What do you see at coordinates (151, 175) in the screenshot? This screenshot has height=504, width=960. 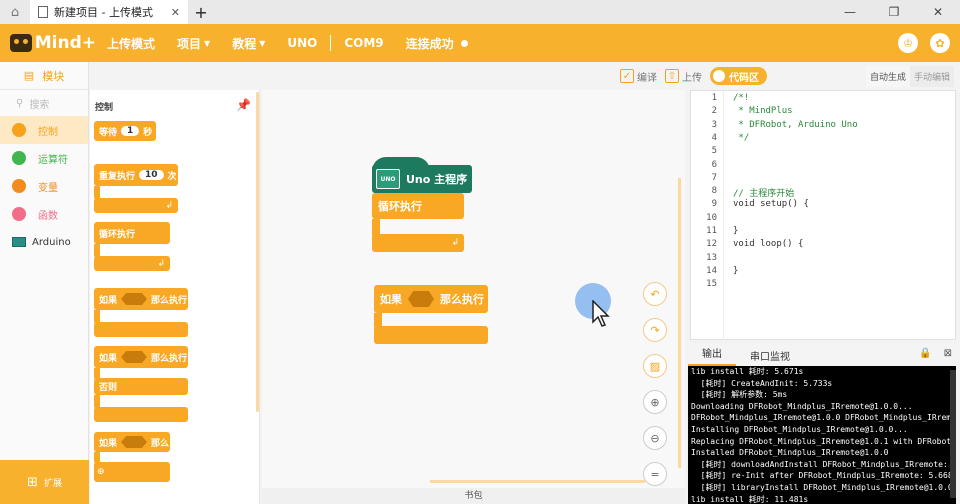 I see `repeat-value-input: 10` at bounding box center [151, 175].